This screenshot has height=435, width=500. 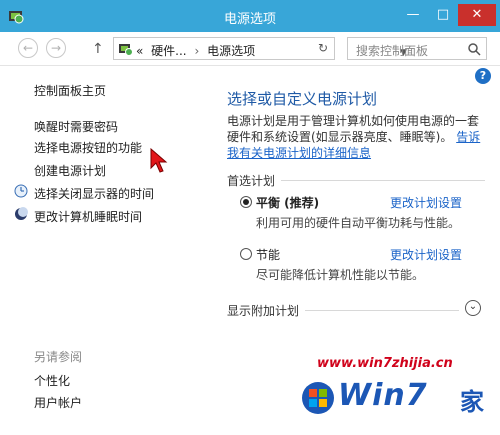 What do you see at coordinates (443, 15) in the screenshot?
I see `maximize-button: □` at bounding box center [443, 15].